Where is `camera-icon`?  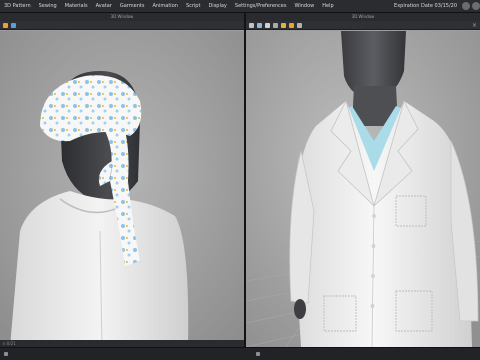 camera-icon is located at coordinates (299, 25).